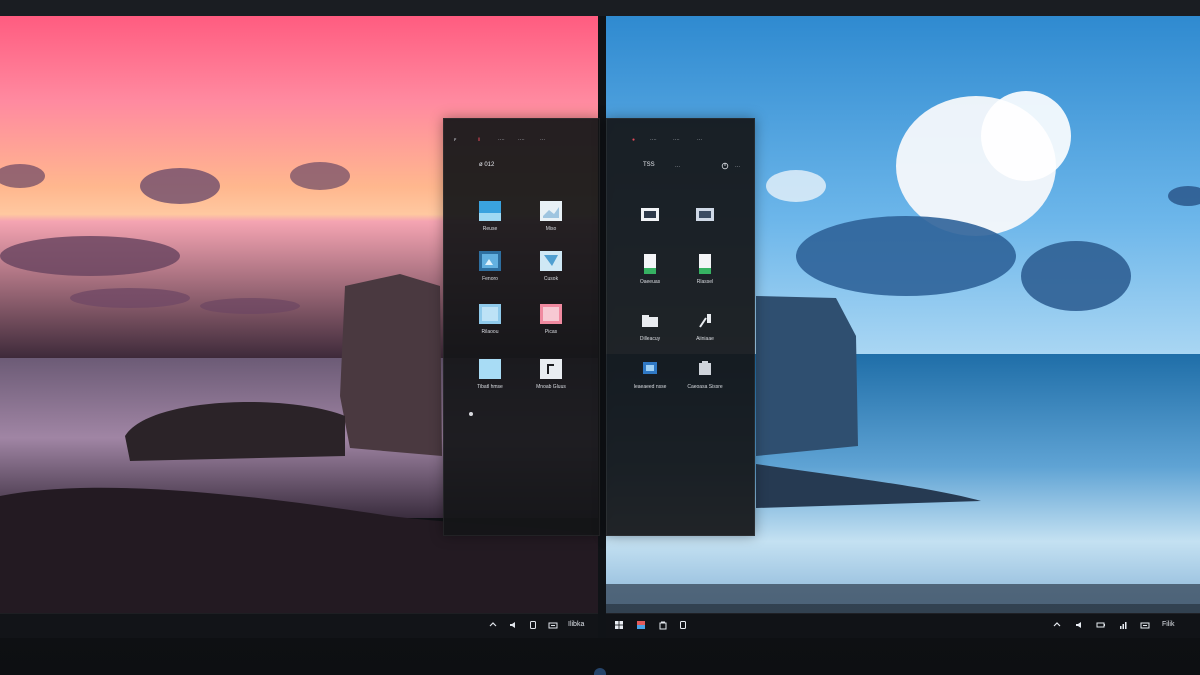 The image size is (1200, 675). Describe the element at coordinates (705, 321) in the screenshot. I see `tools-icon` at that location.